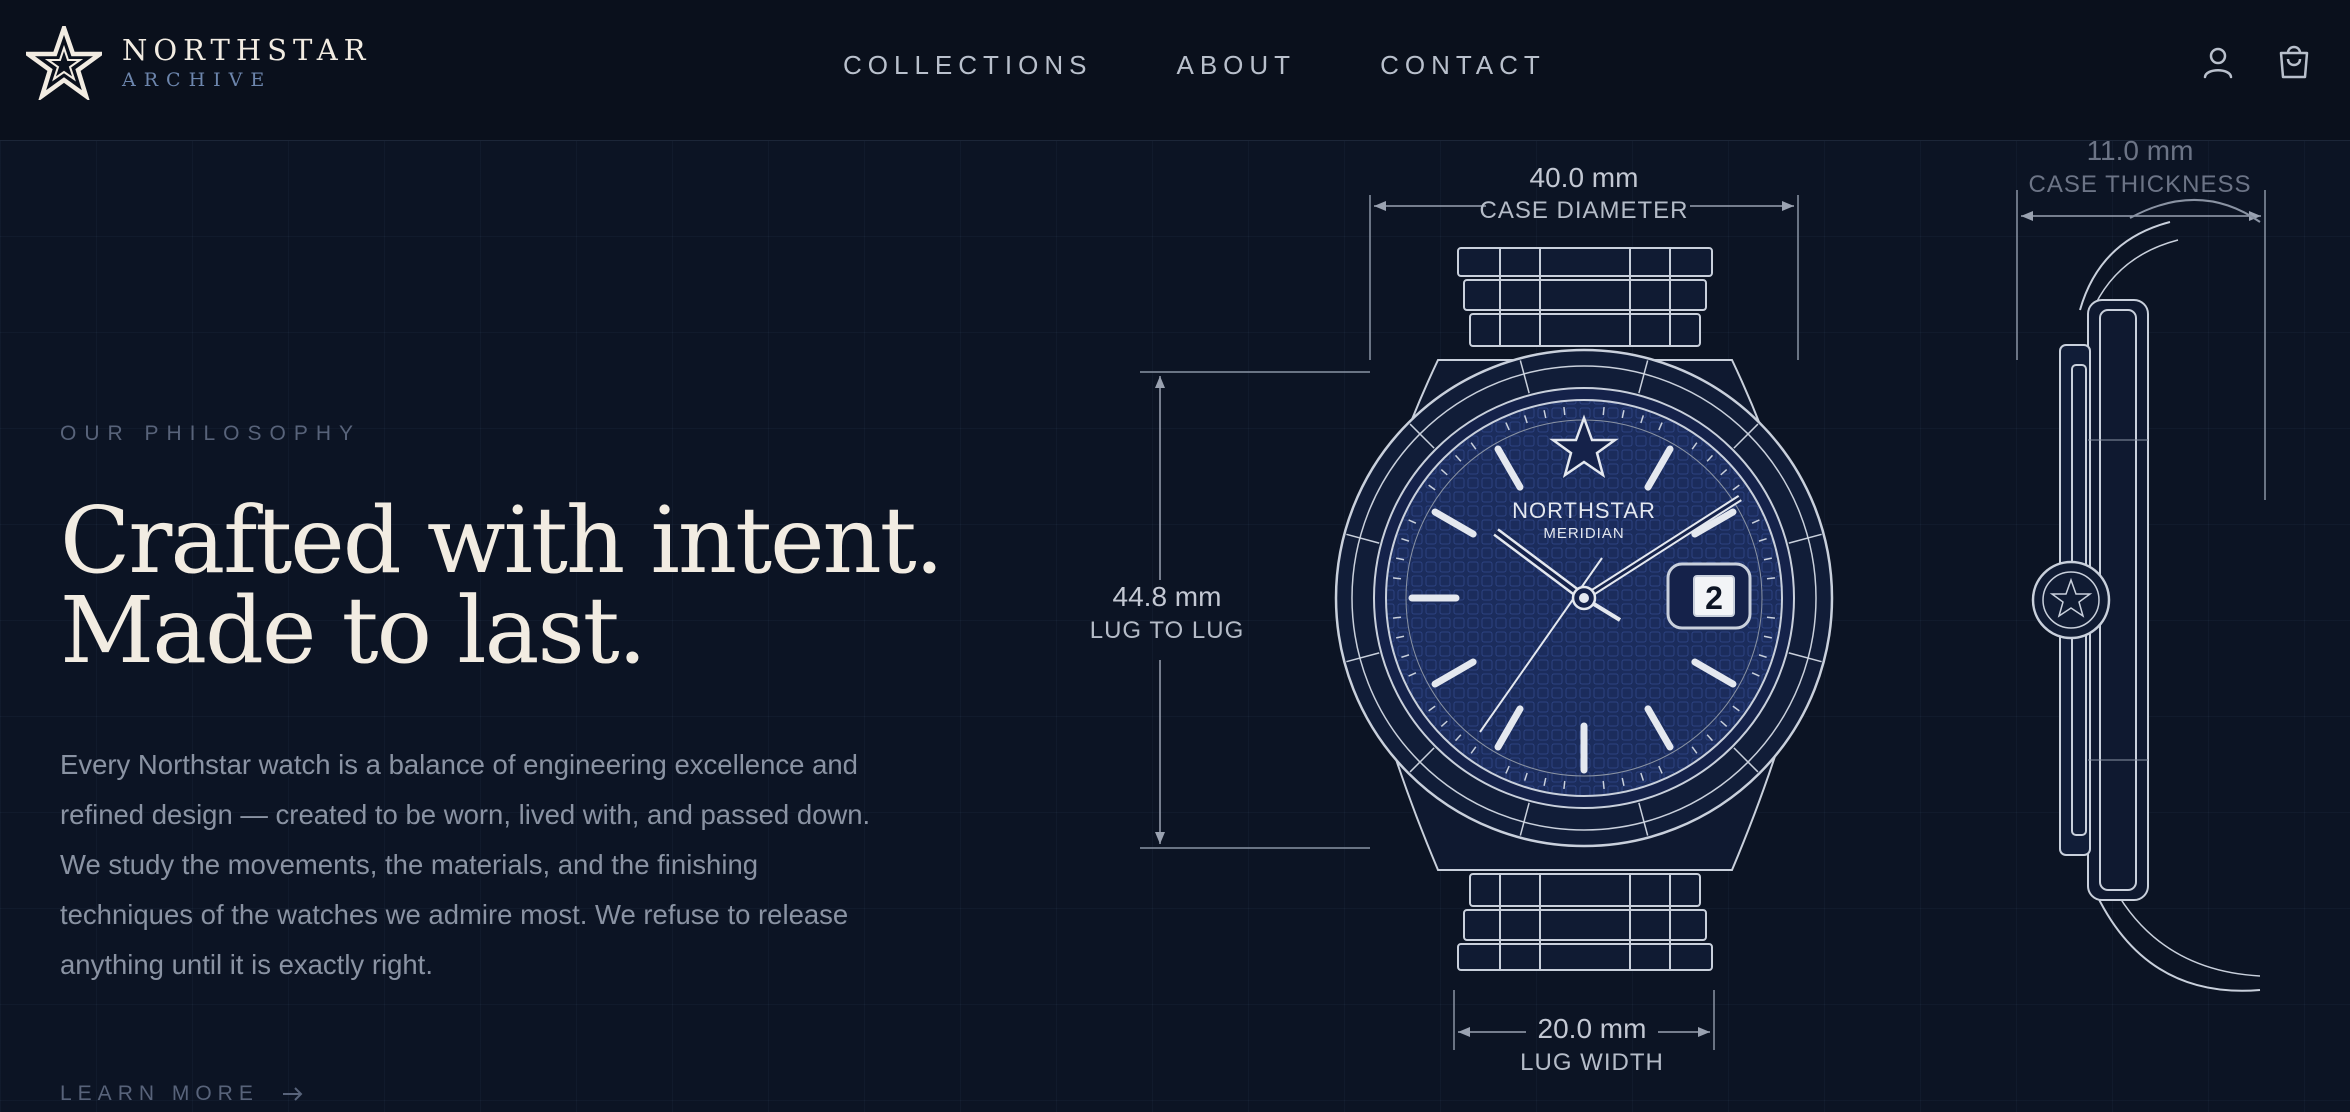  I want to click on hero-title-line: Crafted with intent., so click(502, 540).